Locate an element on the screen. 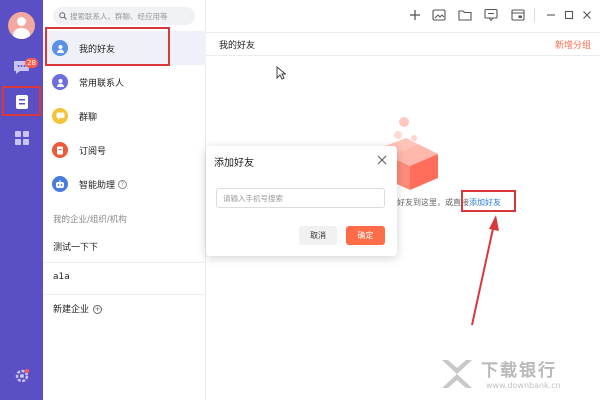 The image size is (600, 400). nav-item-subscriptions: 订阅号 is located at coordinates (124, 150).